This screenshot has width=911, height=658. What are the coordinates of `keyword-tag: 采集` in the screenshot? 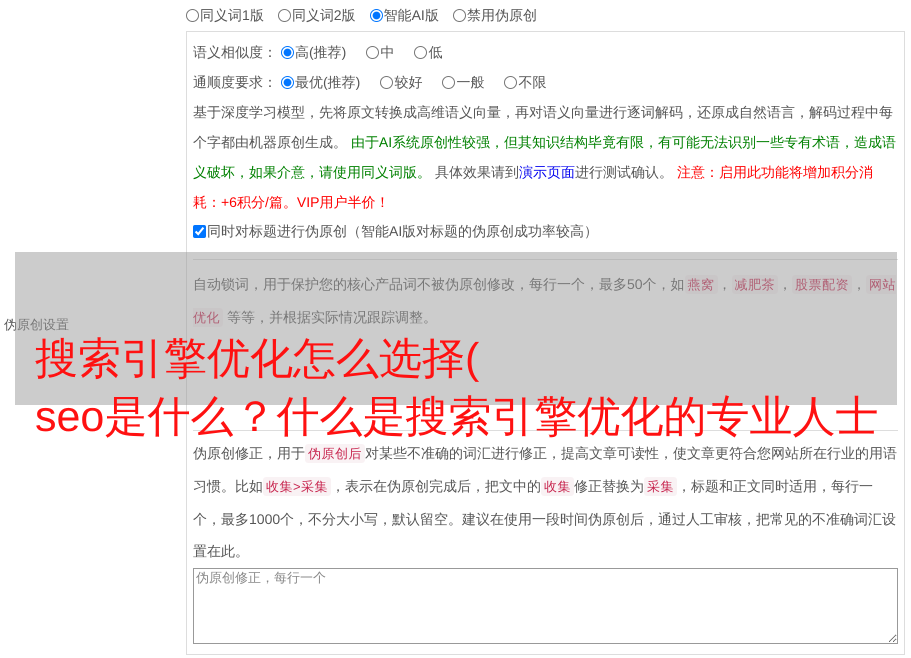 It's located at (661, 486).